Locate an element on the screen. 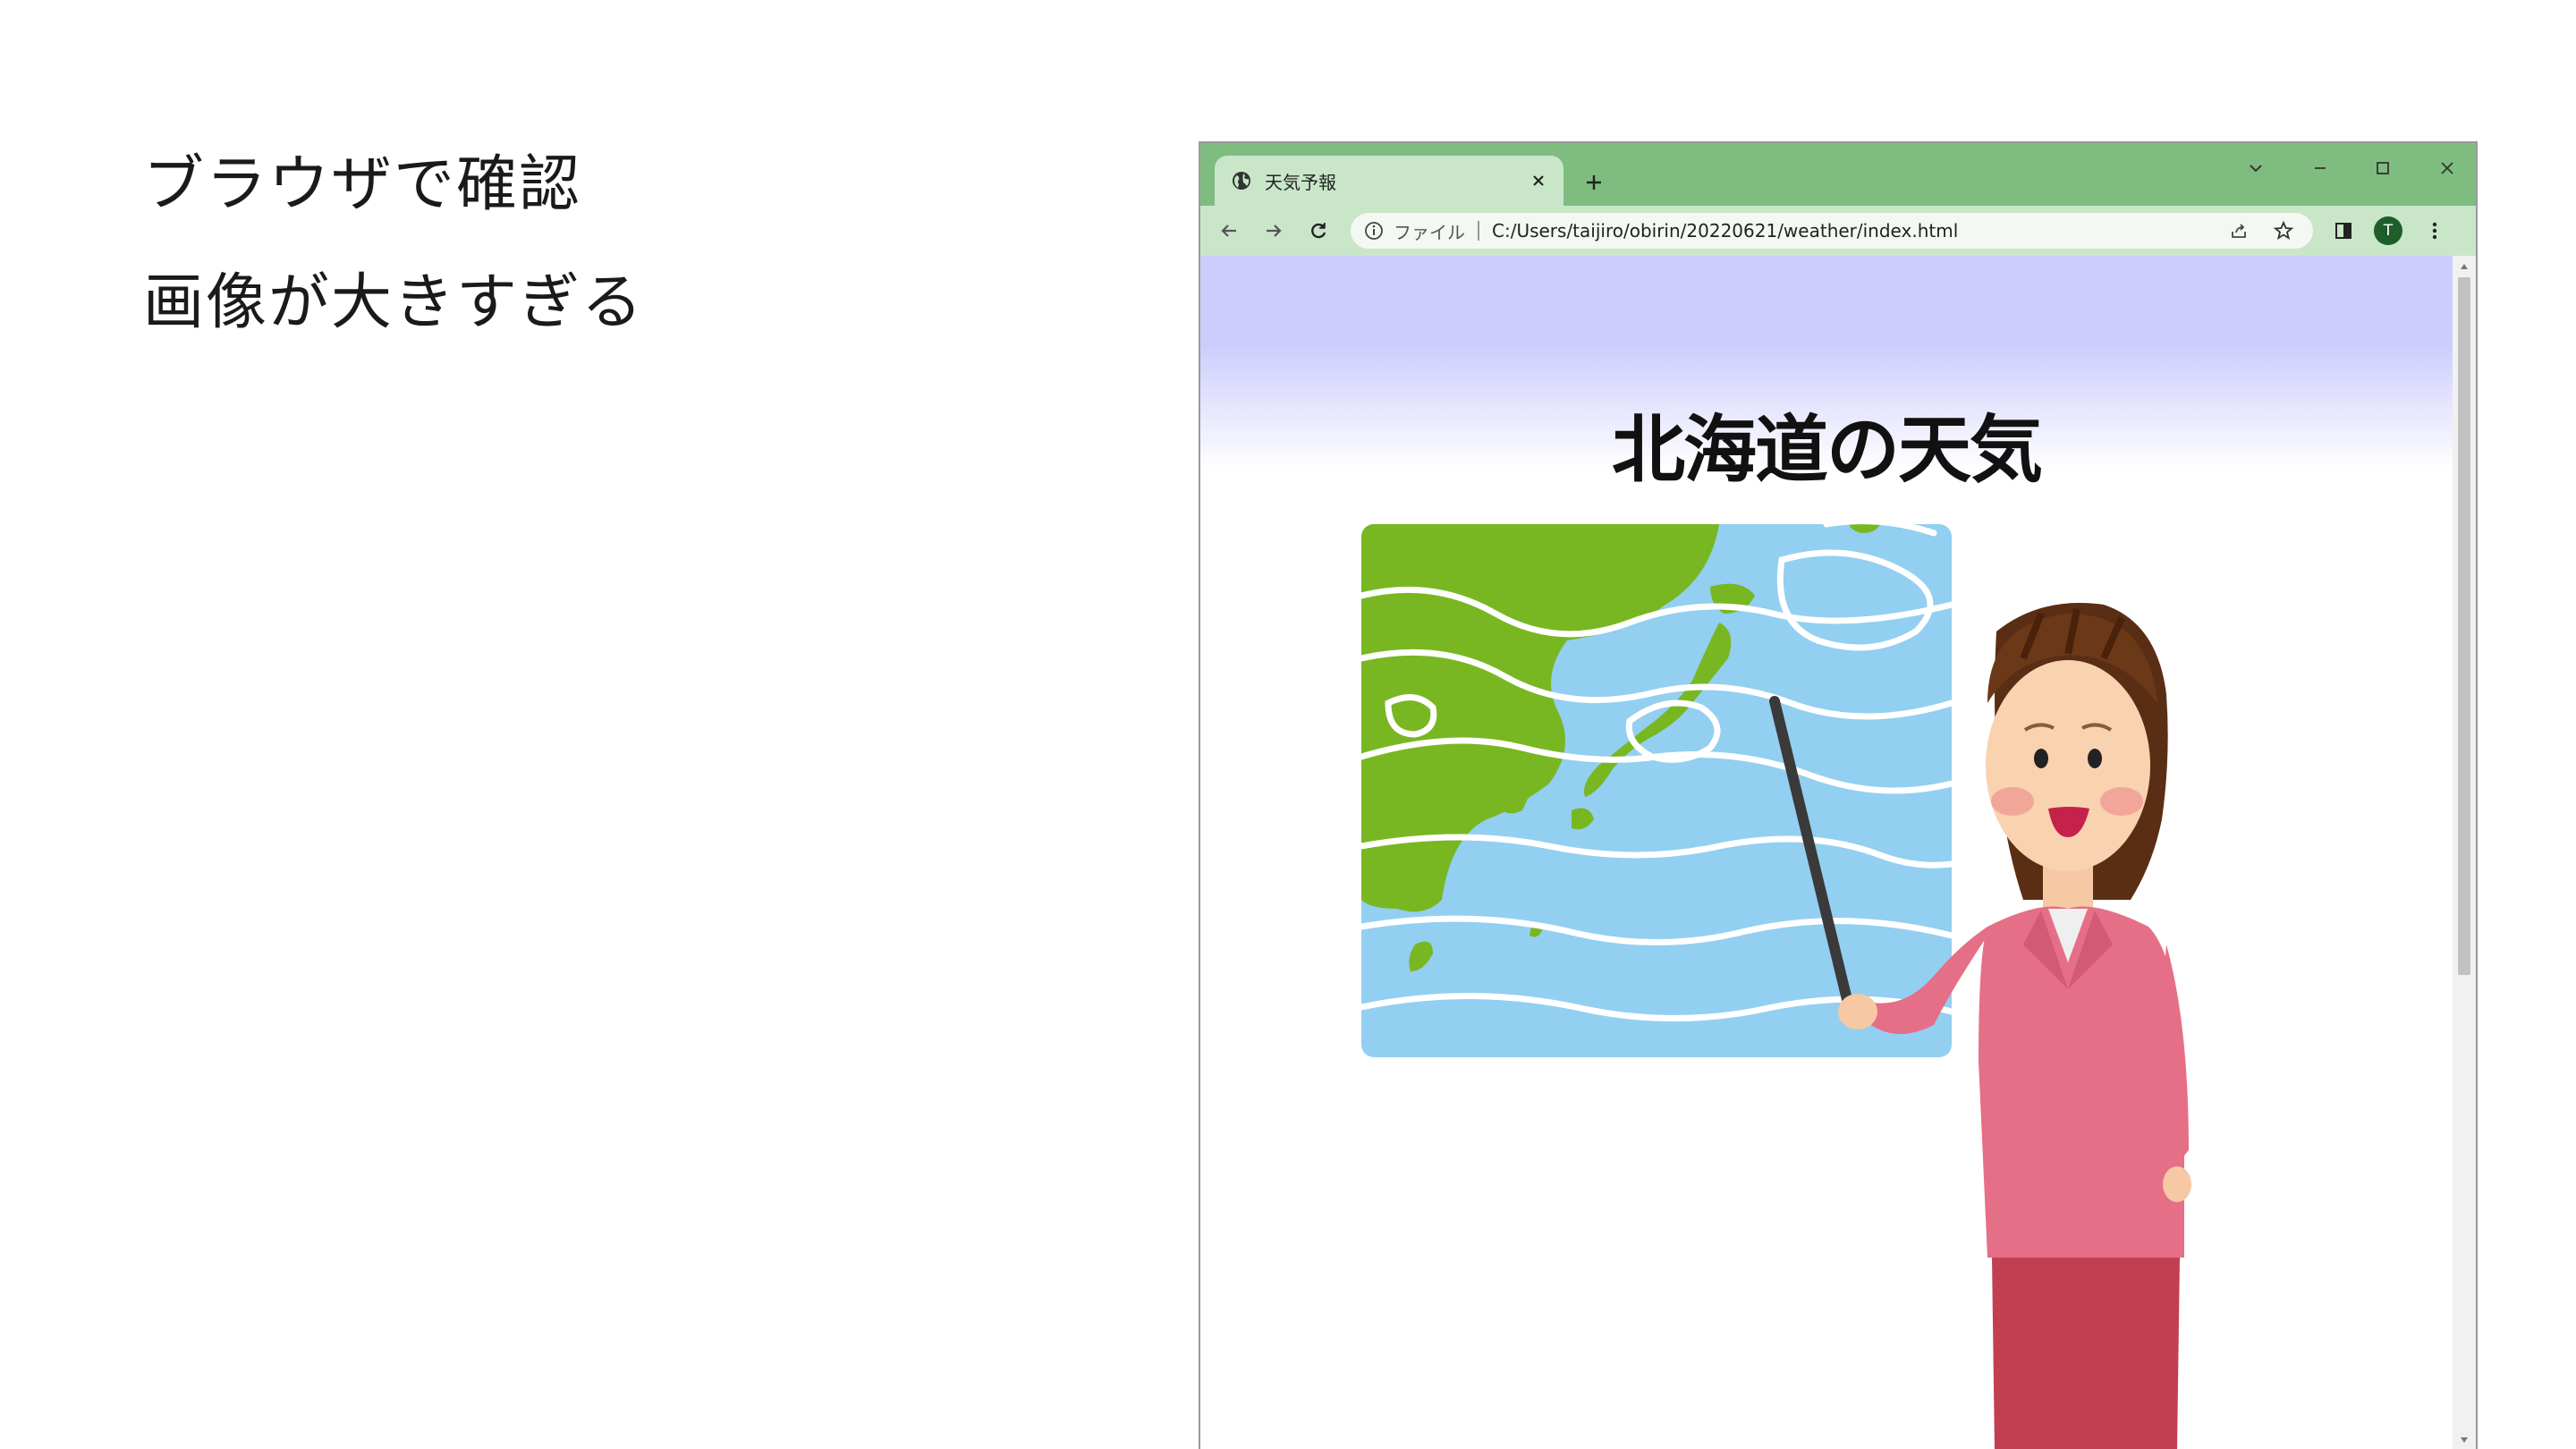  vertical-scrollbar is located at coordinates (2464, 852).